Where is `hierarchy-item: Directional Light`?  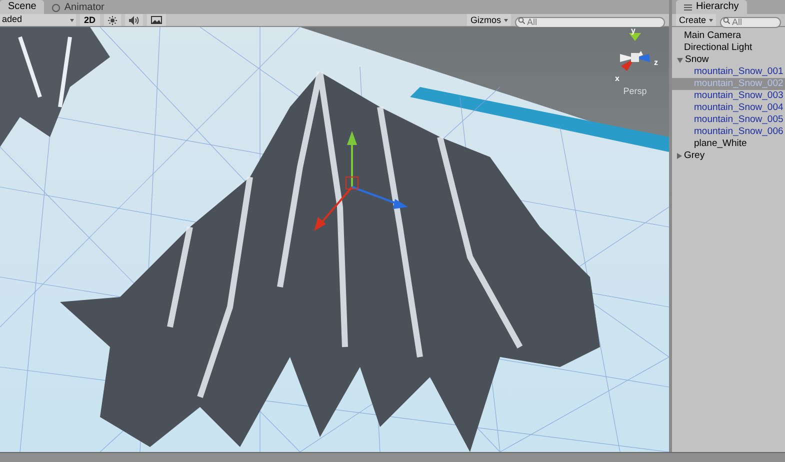
hierarchy-item: Directional Light is located at coordinates (728, 48).